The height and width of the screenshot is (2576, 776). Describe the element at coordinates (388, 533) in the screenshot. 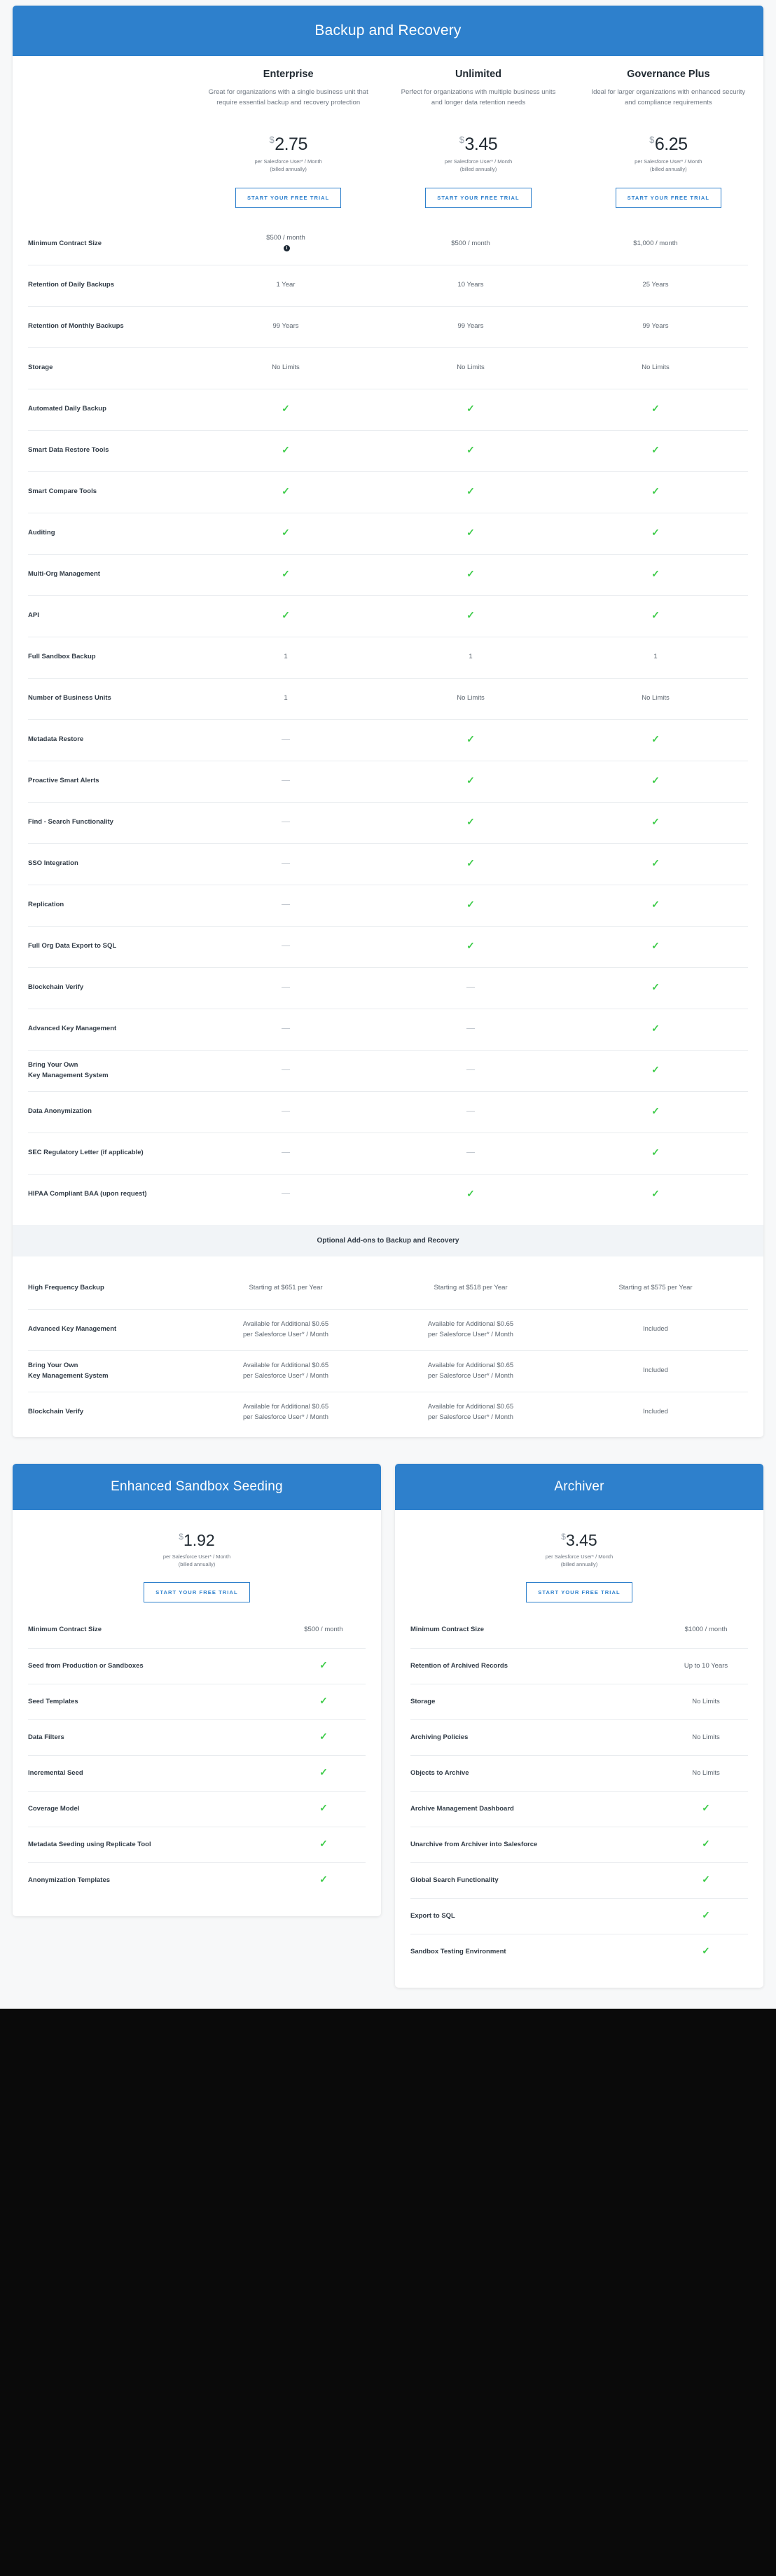

I see `table-row: Auditing ✓ ✓ ✓` at that location.